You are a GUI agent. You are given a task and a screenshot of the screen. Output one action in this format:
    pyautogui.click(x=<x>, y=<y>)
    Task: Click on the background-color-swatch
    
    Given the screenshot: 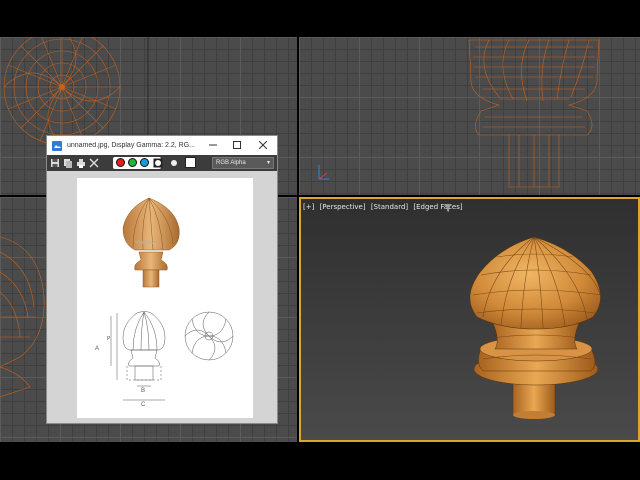 What is the action you would take?
    pyautogui.click(x=190, y=162)
    